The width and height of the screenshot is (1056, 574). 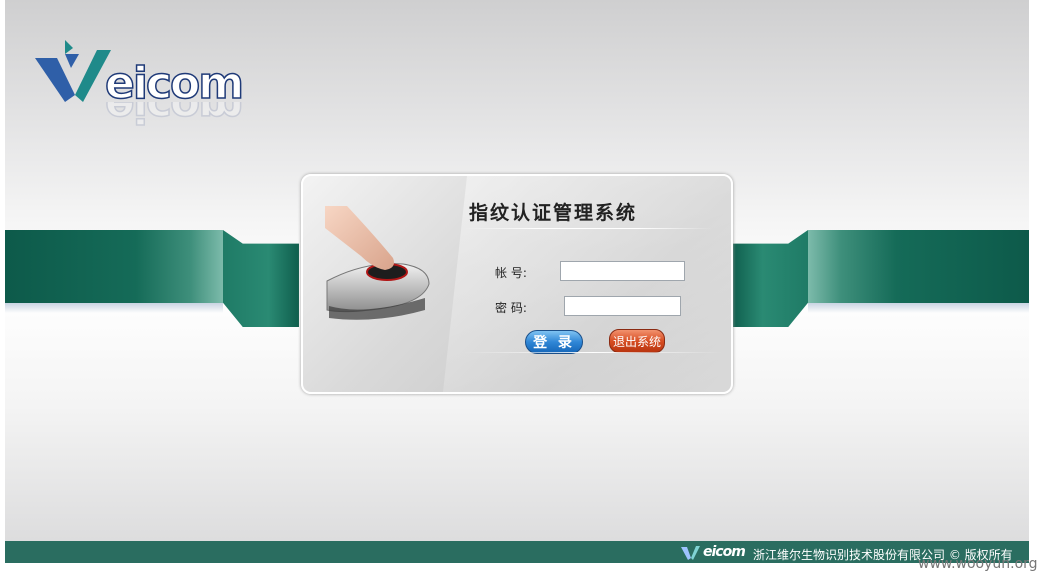 What do you see at coordinates (770, 278) in the screenshot?
I see `green-band-right-fold` at bounding box center [770, 278].